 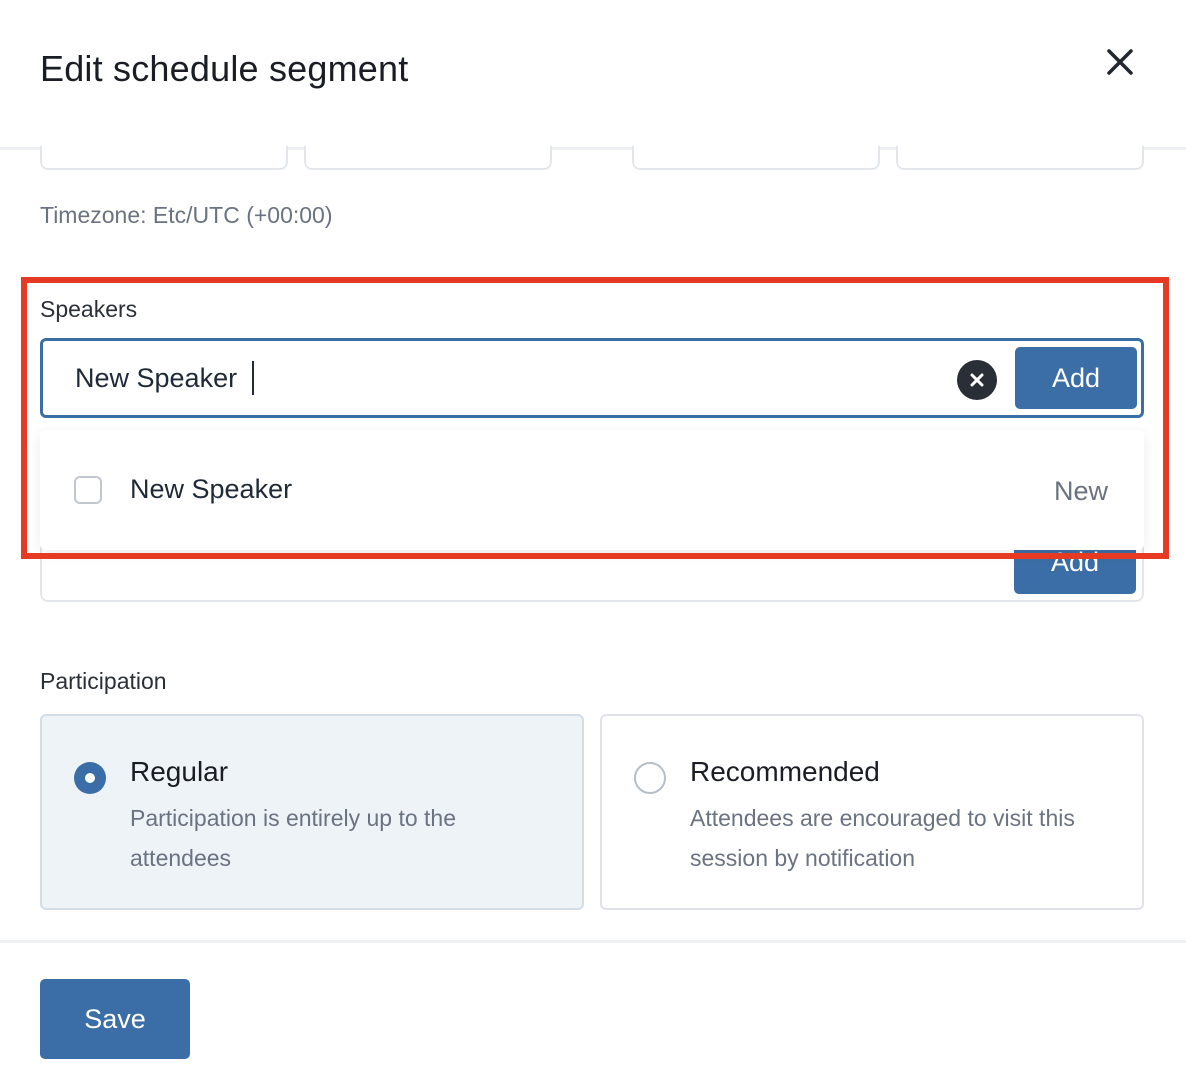 What do you see at coordinates (785, 771) in the screenshot?
I see `recommended-title: Recommended` at bounding box center [785, 771].